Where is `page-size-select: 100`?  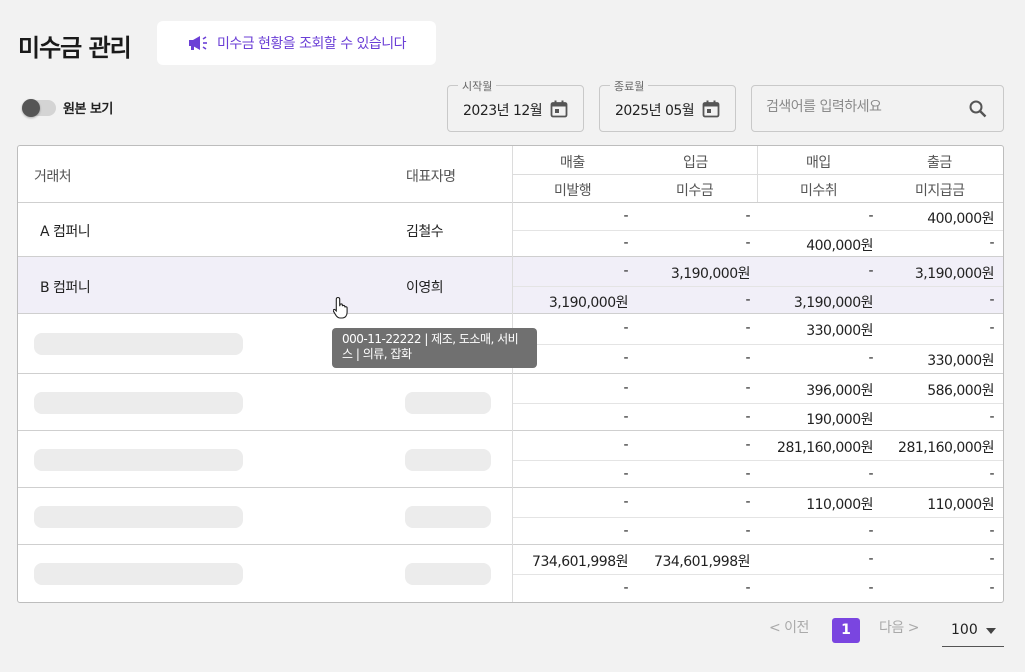 page-size-select: 100 is located at coordinates (973, 630).